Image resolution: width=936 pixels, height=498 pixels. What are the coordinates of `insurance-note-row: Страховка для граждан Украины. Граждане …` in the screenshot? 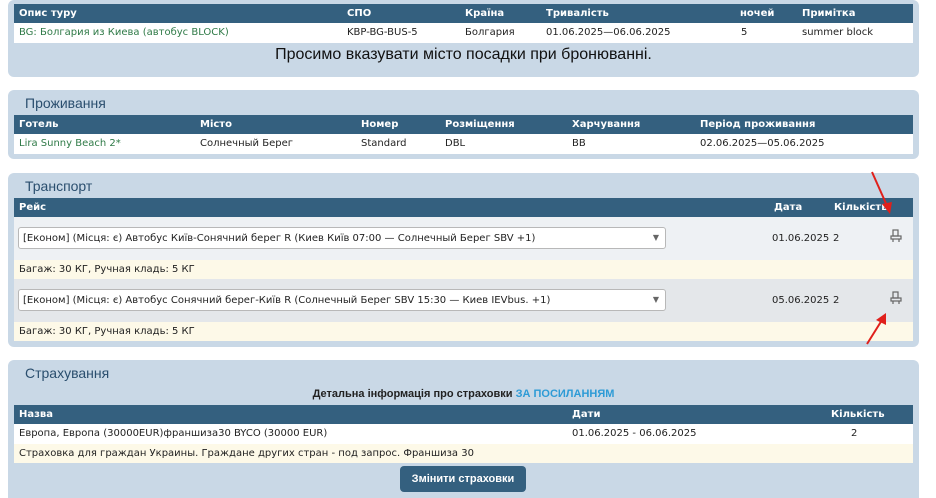 It's located at (463, 453).